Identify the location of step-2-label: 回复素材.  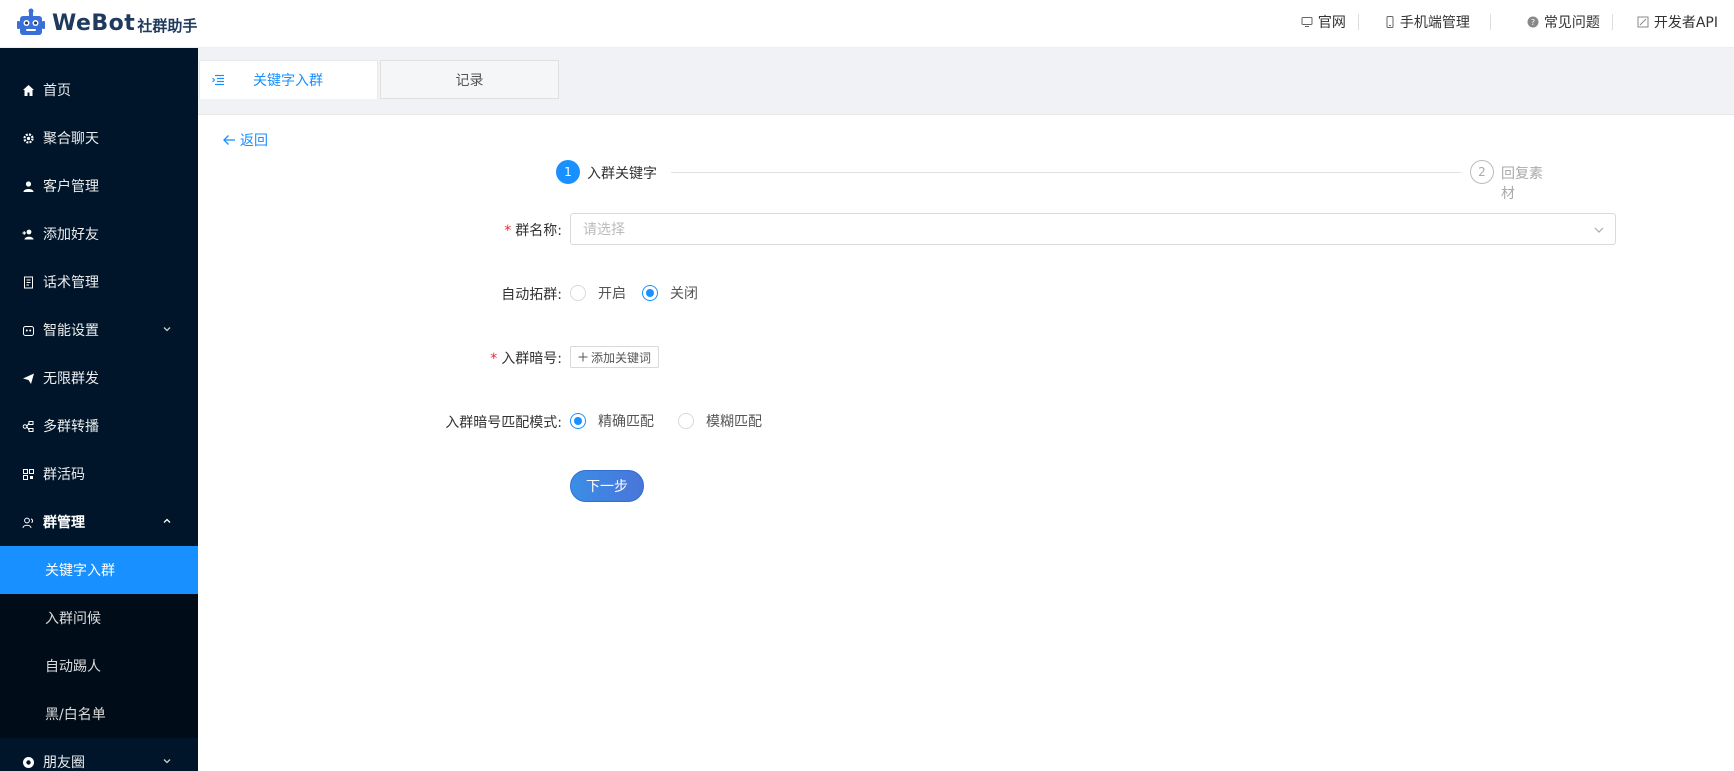
(1522, 184).